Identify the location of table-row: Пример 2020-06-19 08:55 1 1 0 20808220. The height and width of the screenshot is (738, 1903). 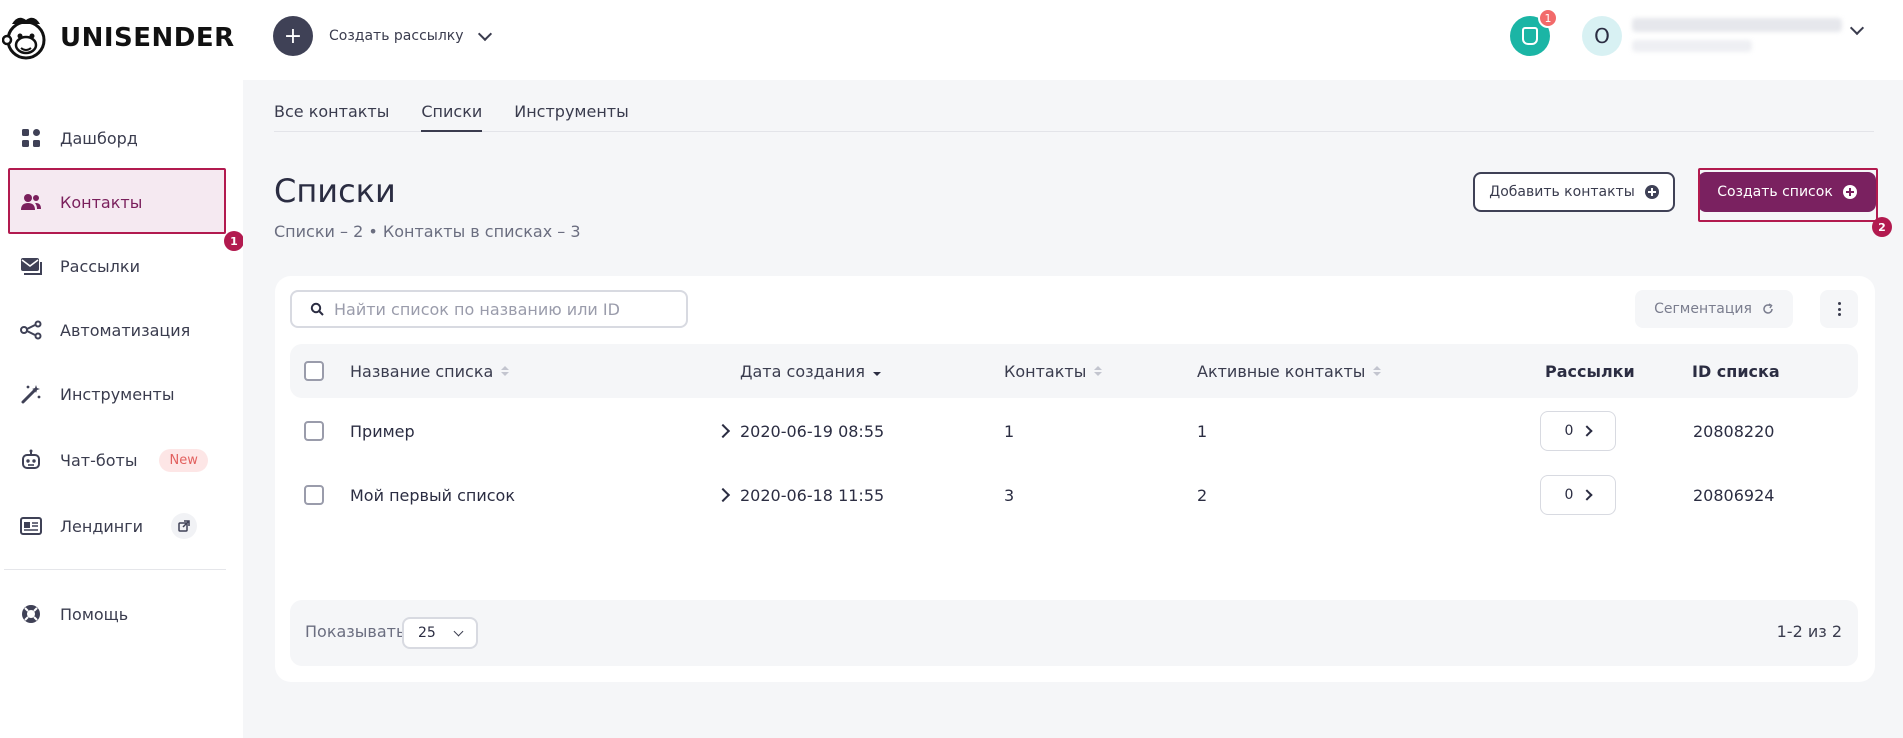
(1074, 431).